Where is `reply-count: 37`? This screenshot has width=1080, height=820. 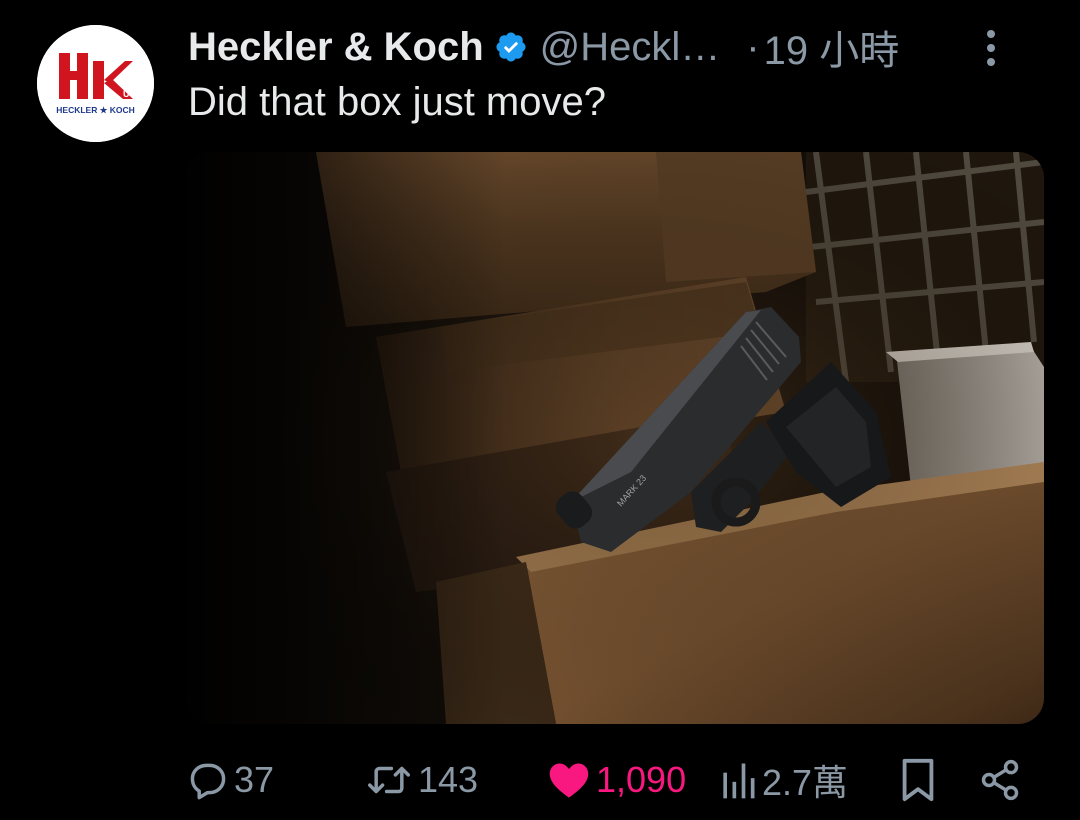
reply-count: 37 is located at coordinates (254, 779).